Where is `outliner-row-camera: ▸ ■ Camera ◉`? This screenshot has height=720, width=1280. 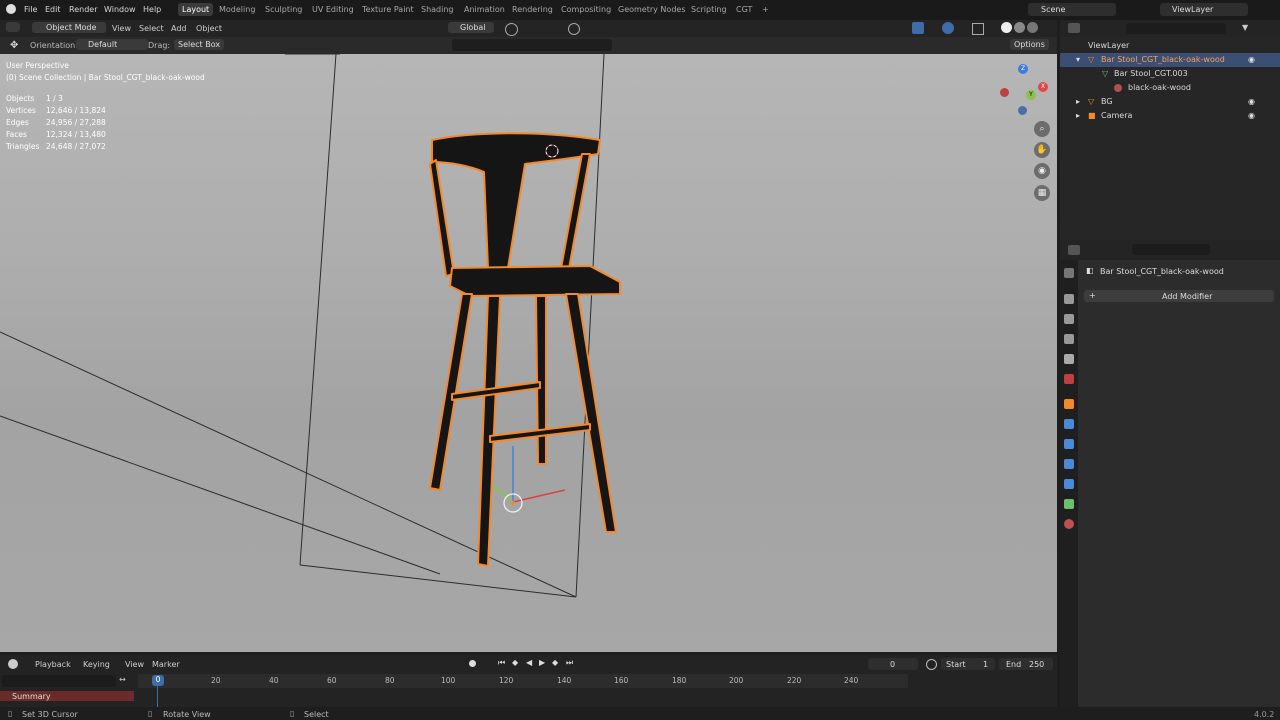 outliner-row-camera: ▸ ■ Camera ◉ is located at coordinates (1170, 116).